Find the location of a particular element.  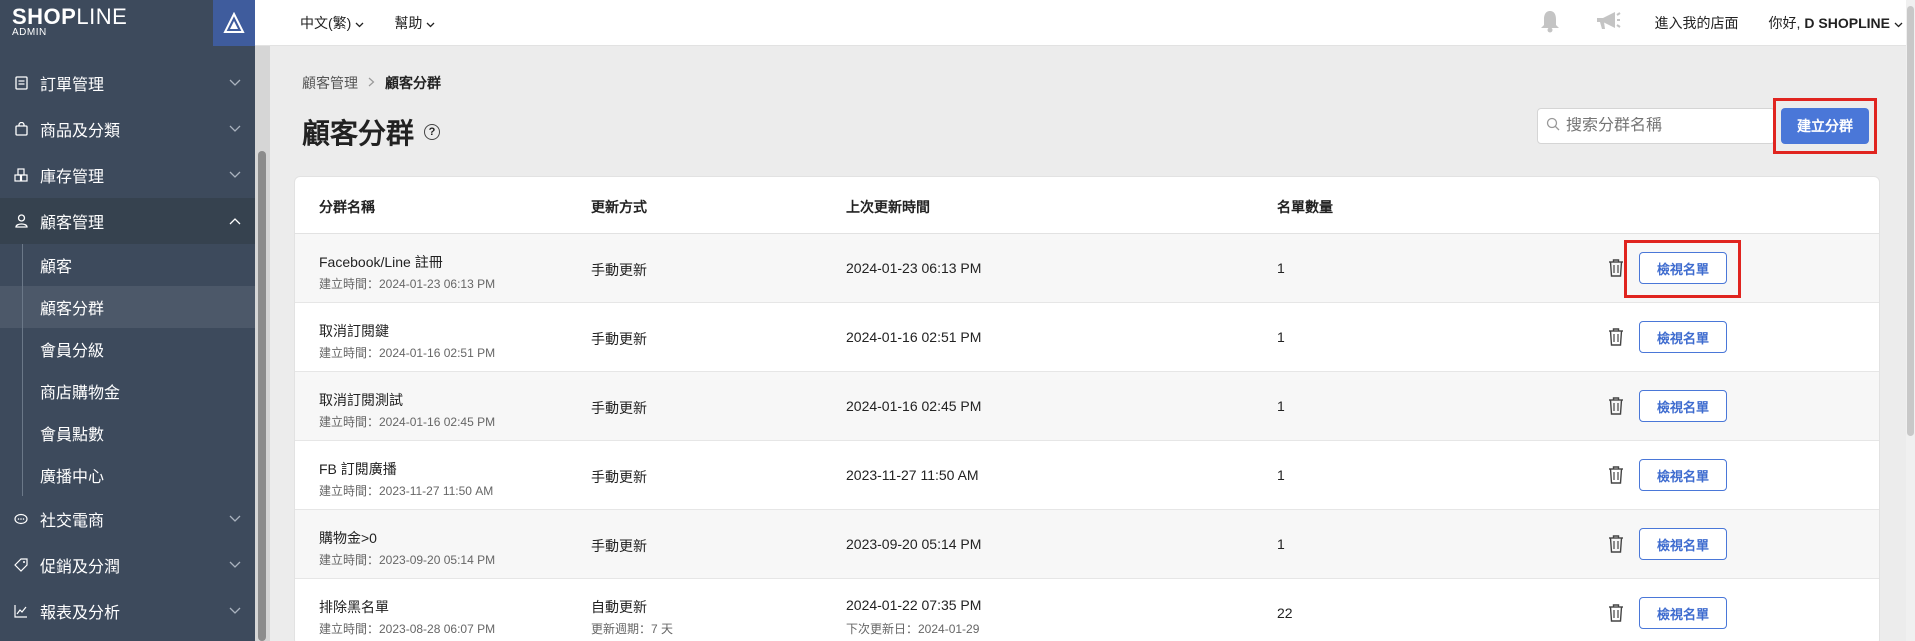

sidebar-subitem-broadcast: 廣播中心 is located at coordinates (127, 475).